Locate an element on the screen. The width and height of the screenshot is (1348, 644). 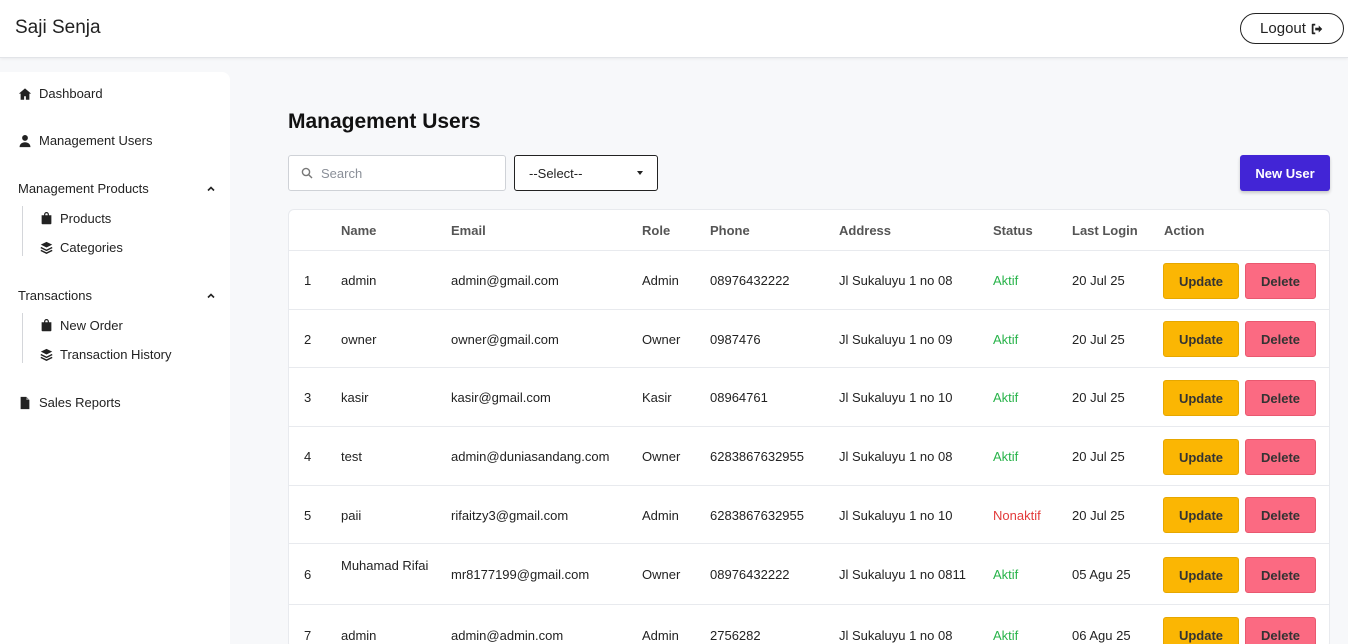
role-cell: Kasir is located at coordinates (657, 397).